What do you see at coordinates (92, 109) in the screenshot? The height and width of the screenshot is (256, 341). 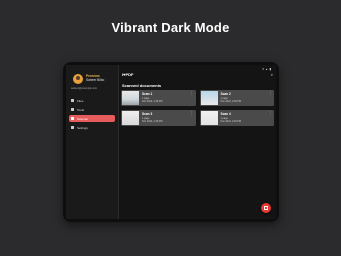 I see `sidebar-item-tools: Tools` at bounding box center [92, 109].